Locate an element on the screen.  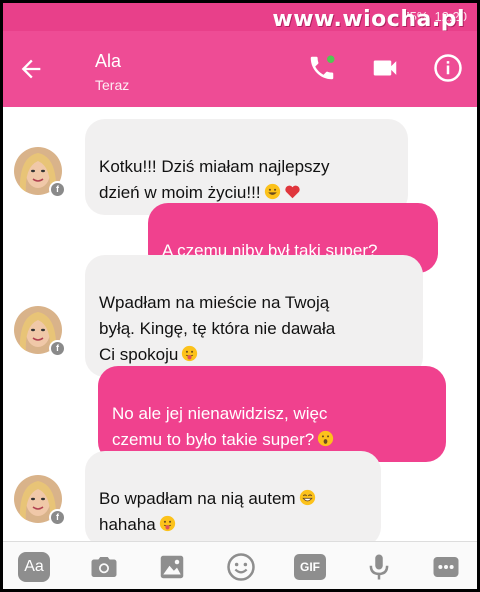
emoji-icon is located at coordinates (241, 567).